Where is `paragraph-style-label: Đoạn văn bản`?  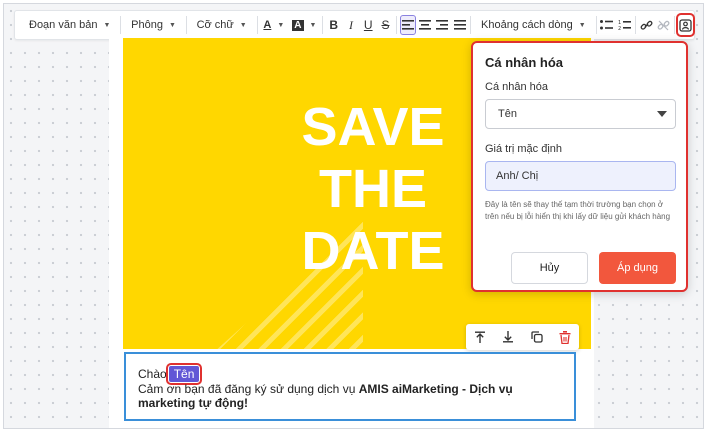
paragraph-style-label: Đoạn văn bản is located at coordinates (63, 25).